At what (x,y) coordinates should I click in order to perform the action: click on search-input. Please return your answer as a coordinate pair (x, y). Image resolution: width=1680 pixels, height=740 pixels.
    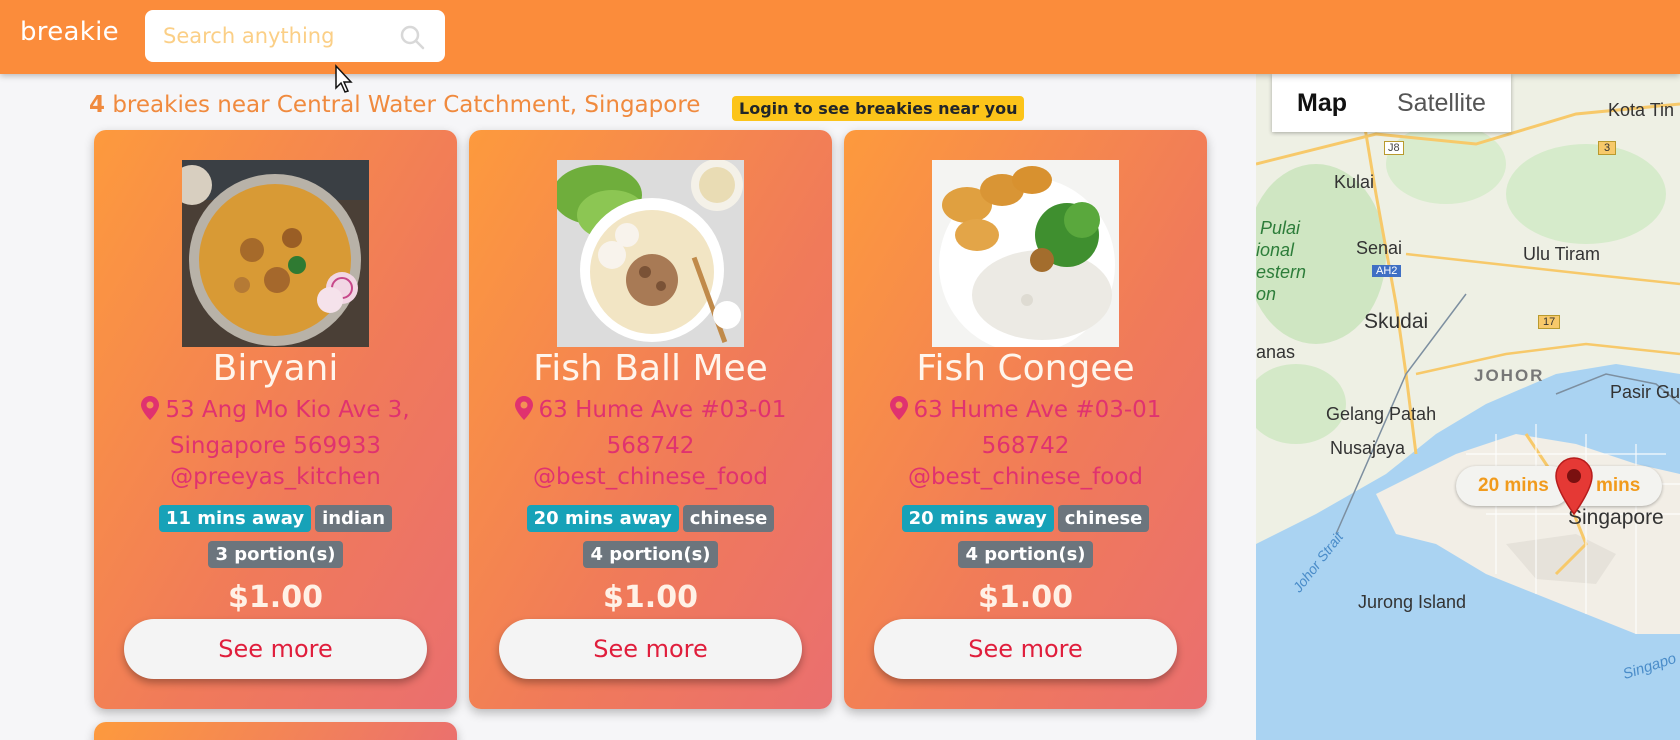
    Looking at the image, I should click on (278, 36).